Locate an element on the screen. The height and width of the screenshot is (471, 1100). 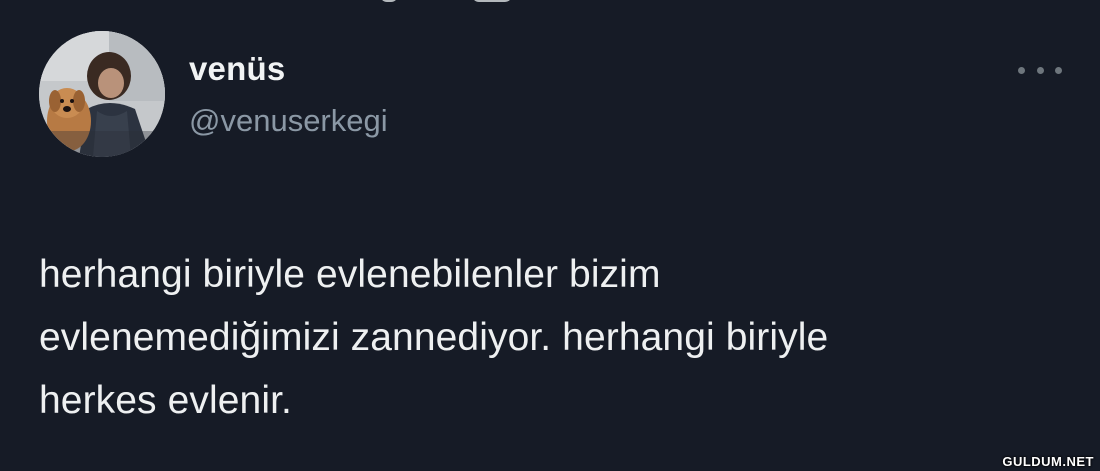
profile-photo-icon is located at coordinates (102, 94).